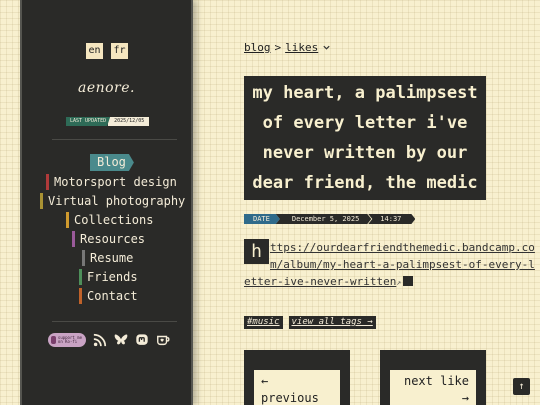 The height and width of the screenshot is (405, 540). I want to click on last-updated-label: LAST UPDATED, so click(88, 121).